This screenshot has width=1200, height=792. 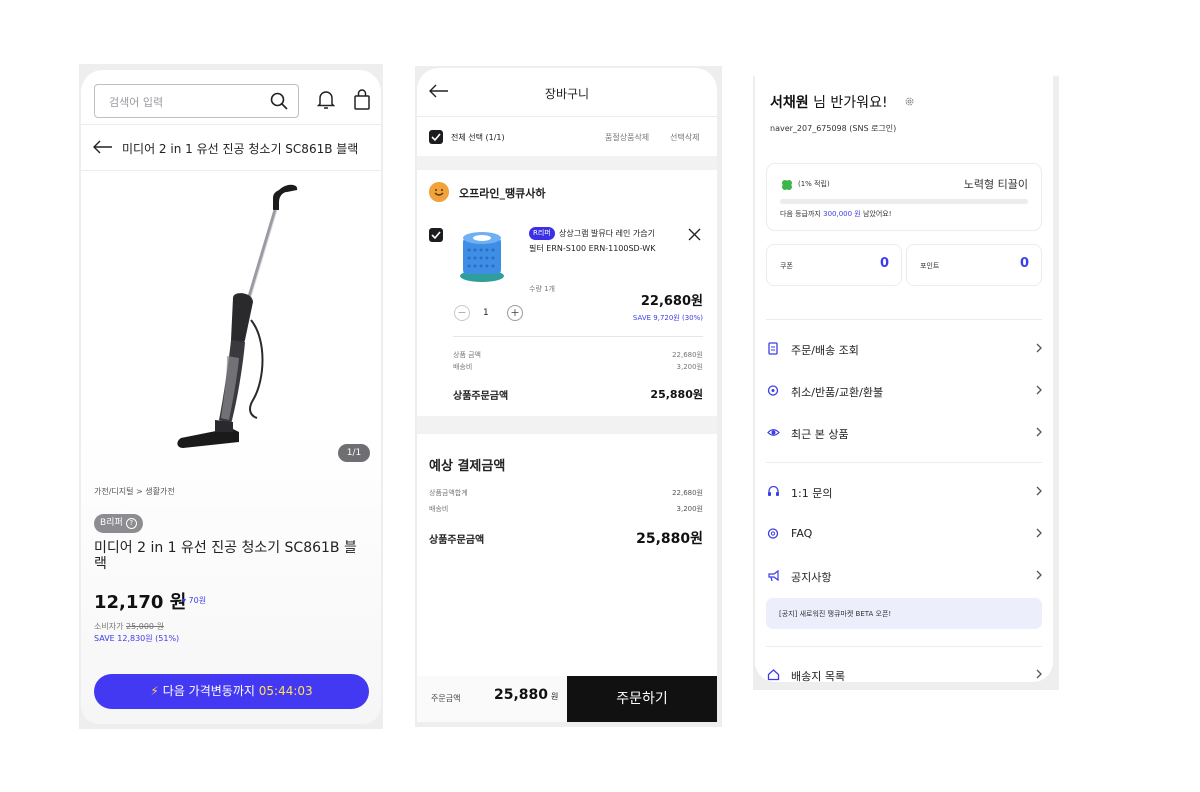 I want to click on item-checkbox, so click(x=436, y=235).